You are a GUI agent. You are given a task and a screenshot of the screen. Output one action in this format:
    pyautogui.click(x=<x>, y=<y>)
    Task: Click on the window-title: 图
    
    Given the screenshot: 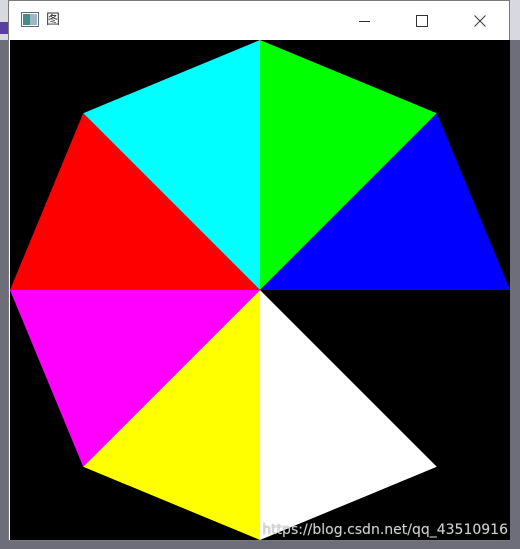 What is the action you would take?
    pyautogui.click(x=53, y=20)
    